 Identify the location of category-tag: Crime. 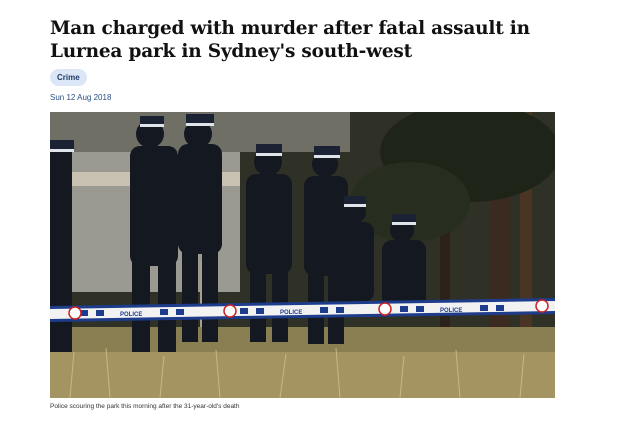
(68, 77).